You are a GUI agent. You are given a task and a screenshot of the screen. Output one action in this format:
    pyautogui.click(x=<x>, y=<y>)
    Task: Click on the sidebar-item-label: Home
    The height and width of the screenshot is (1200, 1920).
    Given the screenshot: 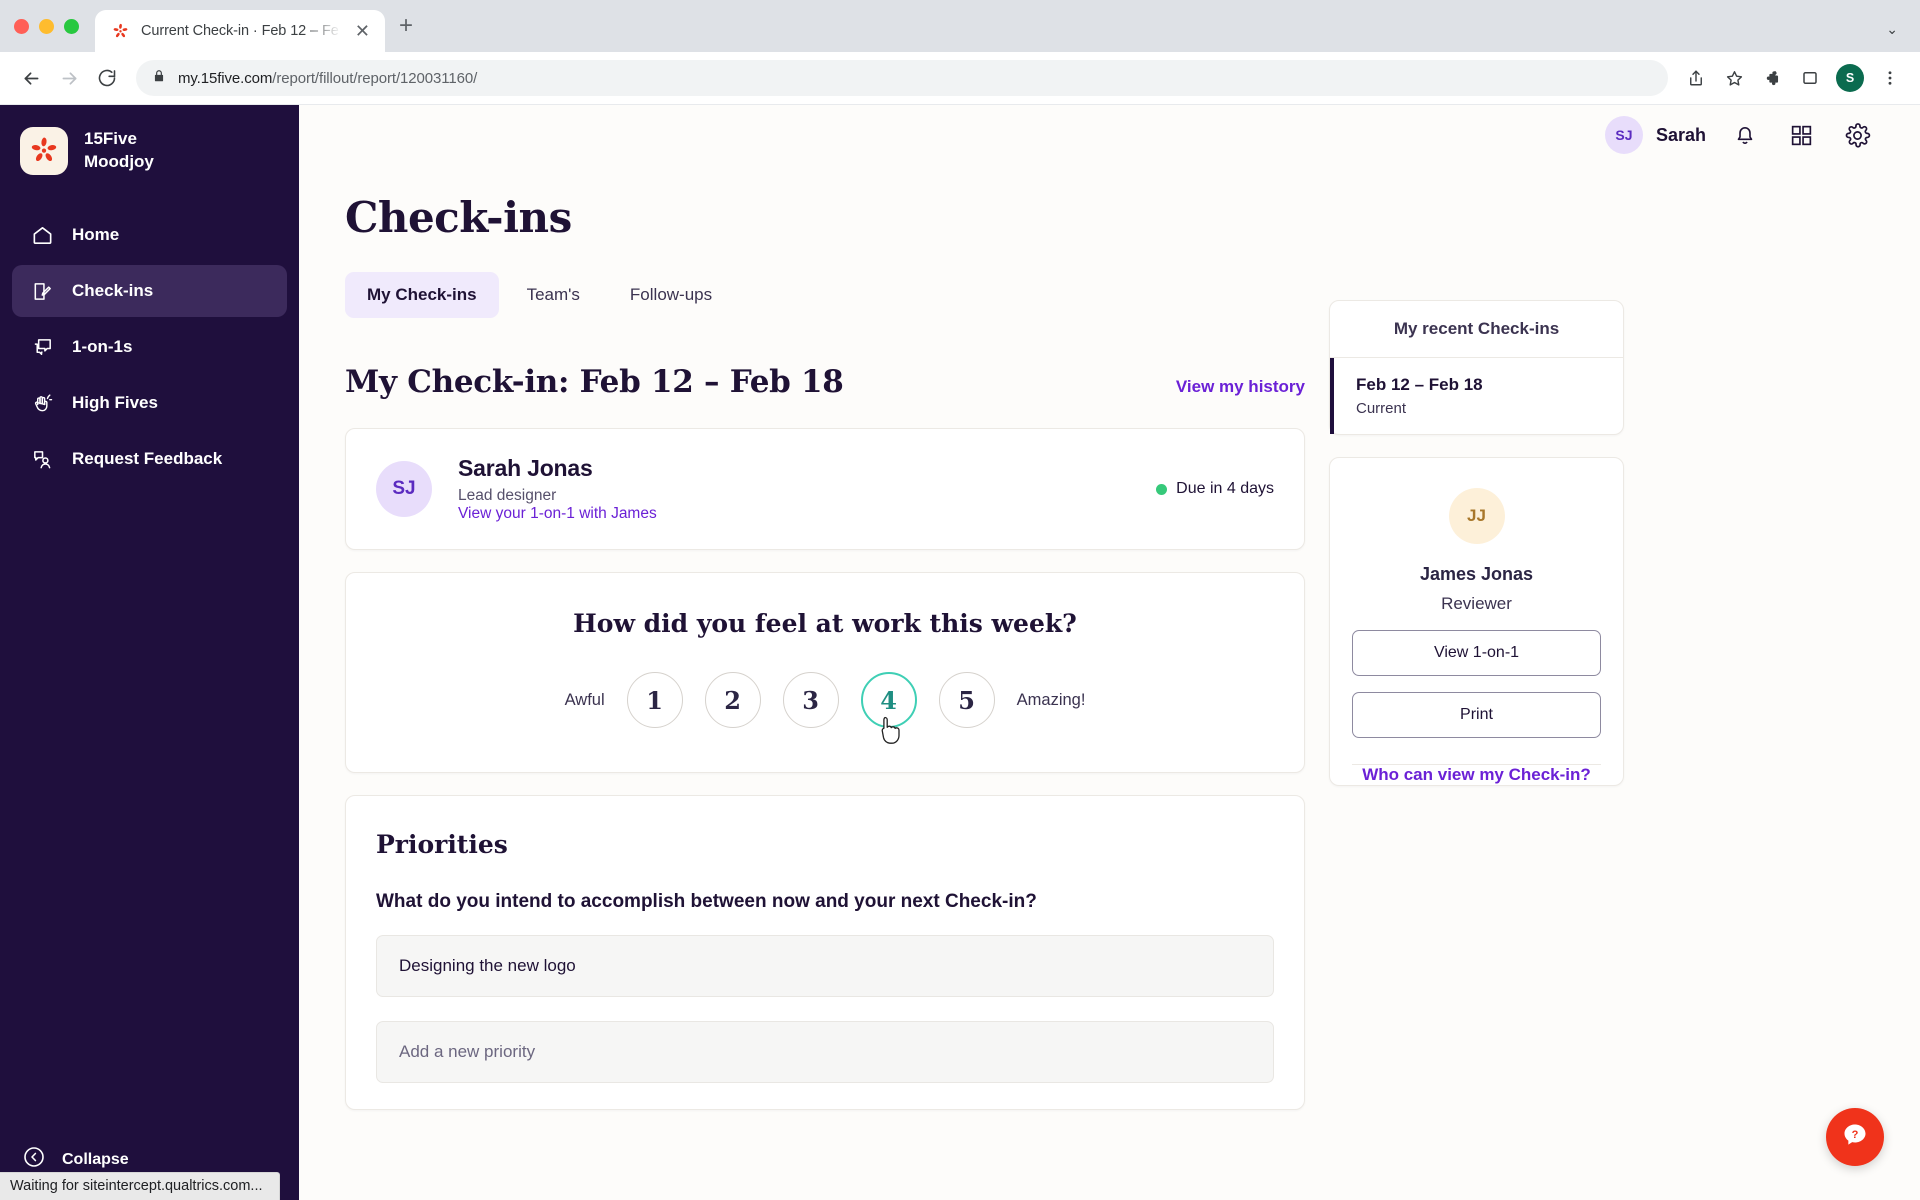 What is the action you would take?
    pyautogui.click(x=96, y=234)
    